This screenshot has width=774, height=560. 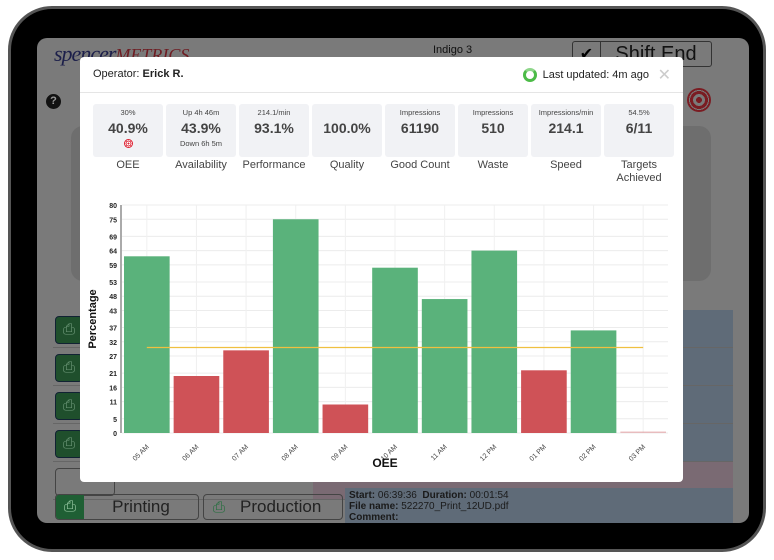 What do you see at coordinates (113, 266) in the screenshot?
I see `y-tick-label: 59` at bounding box center [113, 266].